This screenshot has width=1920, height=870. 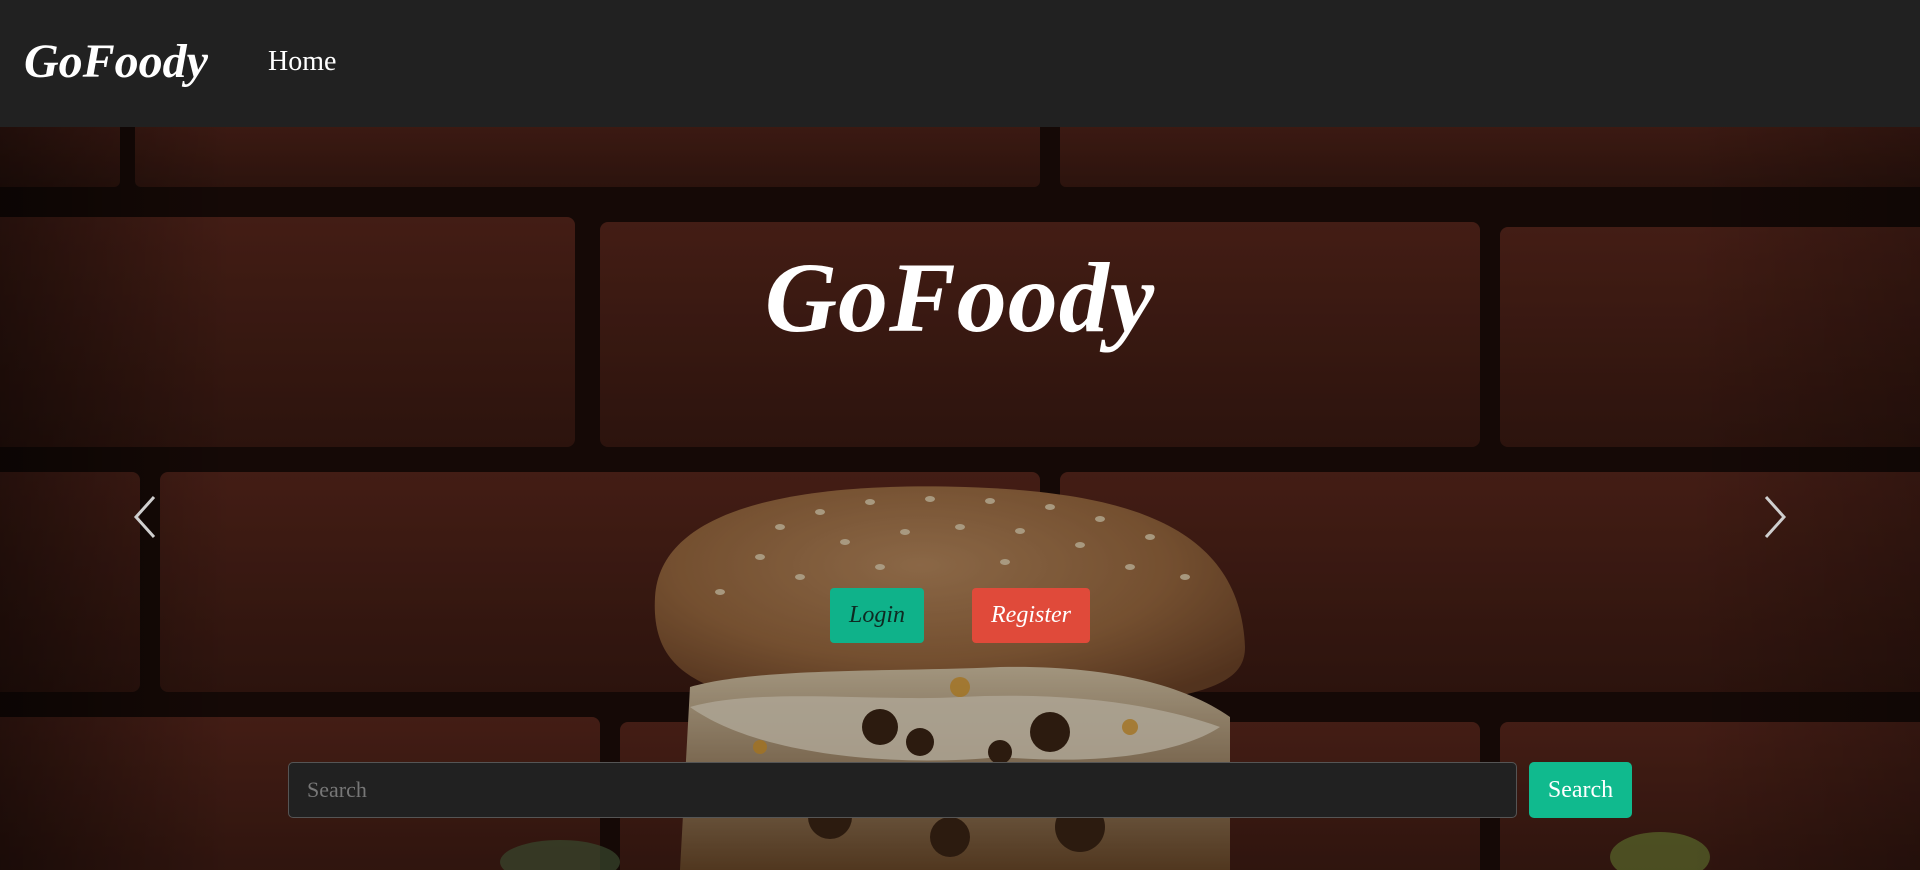 I want to click on chevron-right-icon, so click(x=1775, y=517).